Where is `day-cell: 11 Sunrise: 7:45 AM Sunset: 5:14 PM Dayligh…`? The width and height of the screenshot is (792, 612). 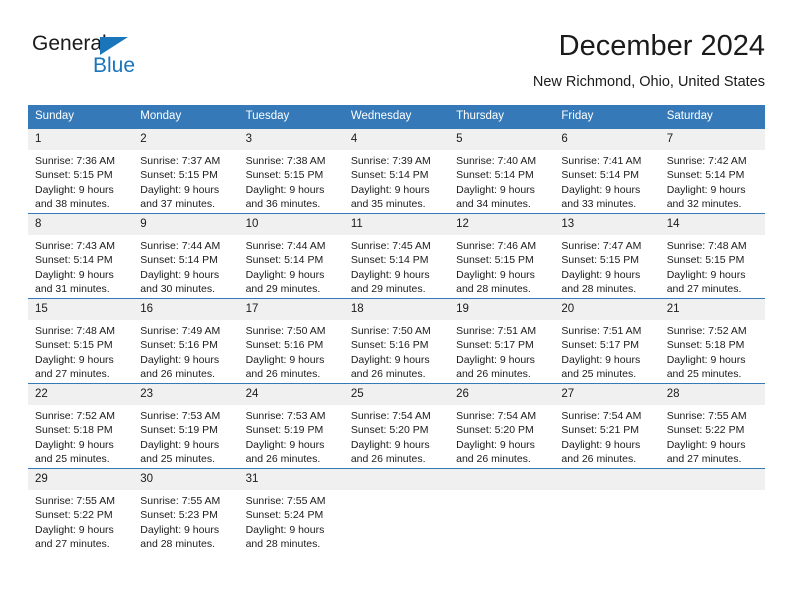
day-cell: 11 Sunrise: 7:45 AM Sunset: 5:14 PM Dayligh… is located at coordinates (396, 256).